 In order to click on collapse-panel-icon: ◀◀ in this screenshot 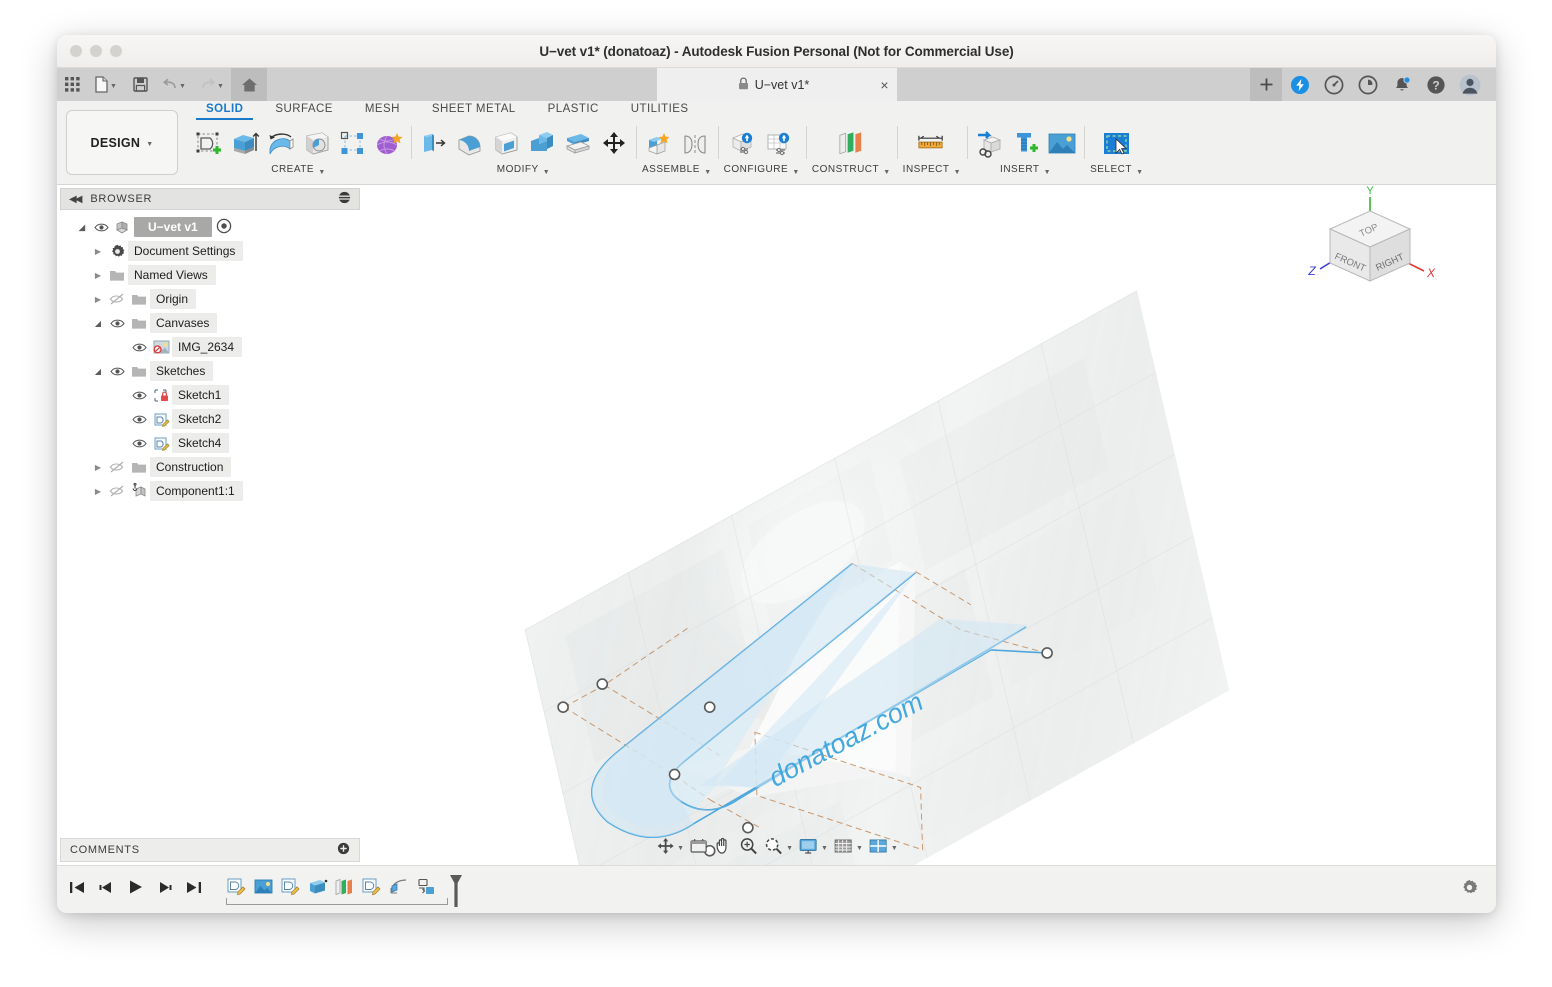, I will do `click(75, 199)`.